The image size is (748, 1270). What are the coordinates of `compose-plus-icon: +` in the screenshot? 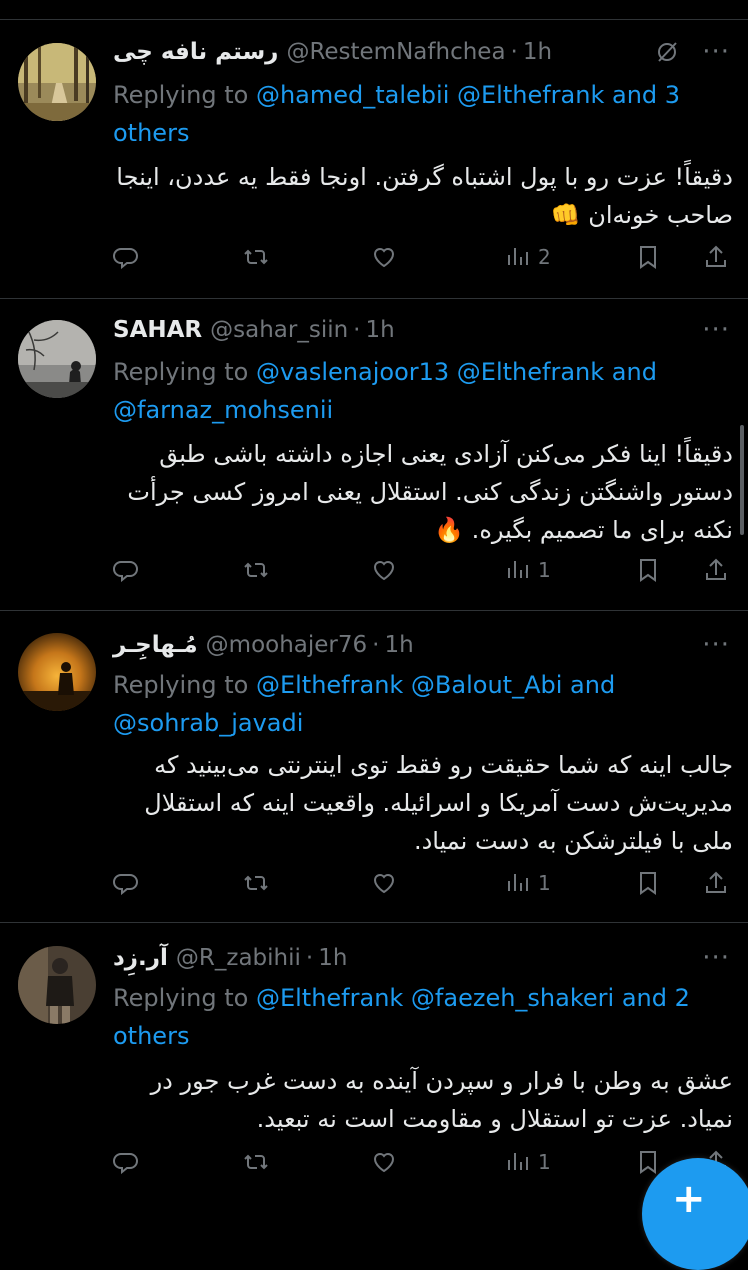 It's located at (689, 1199).